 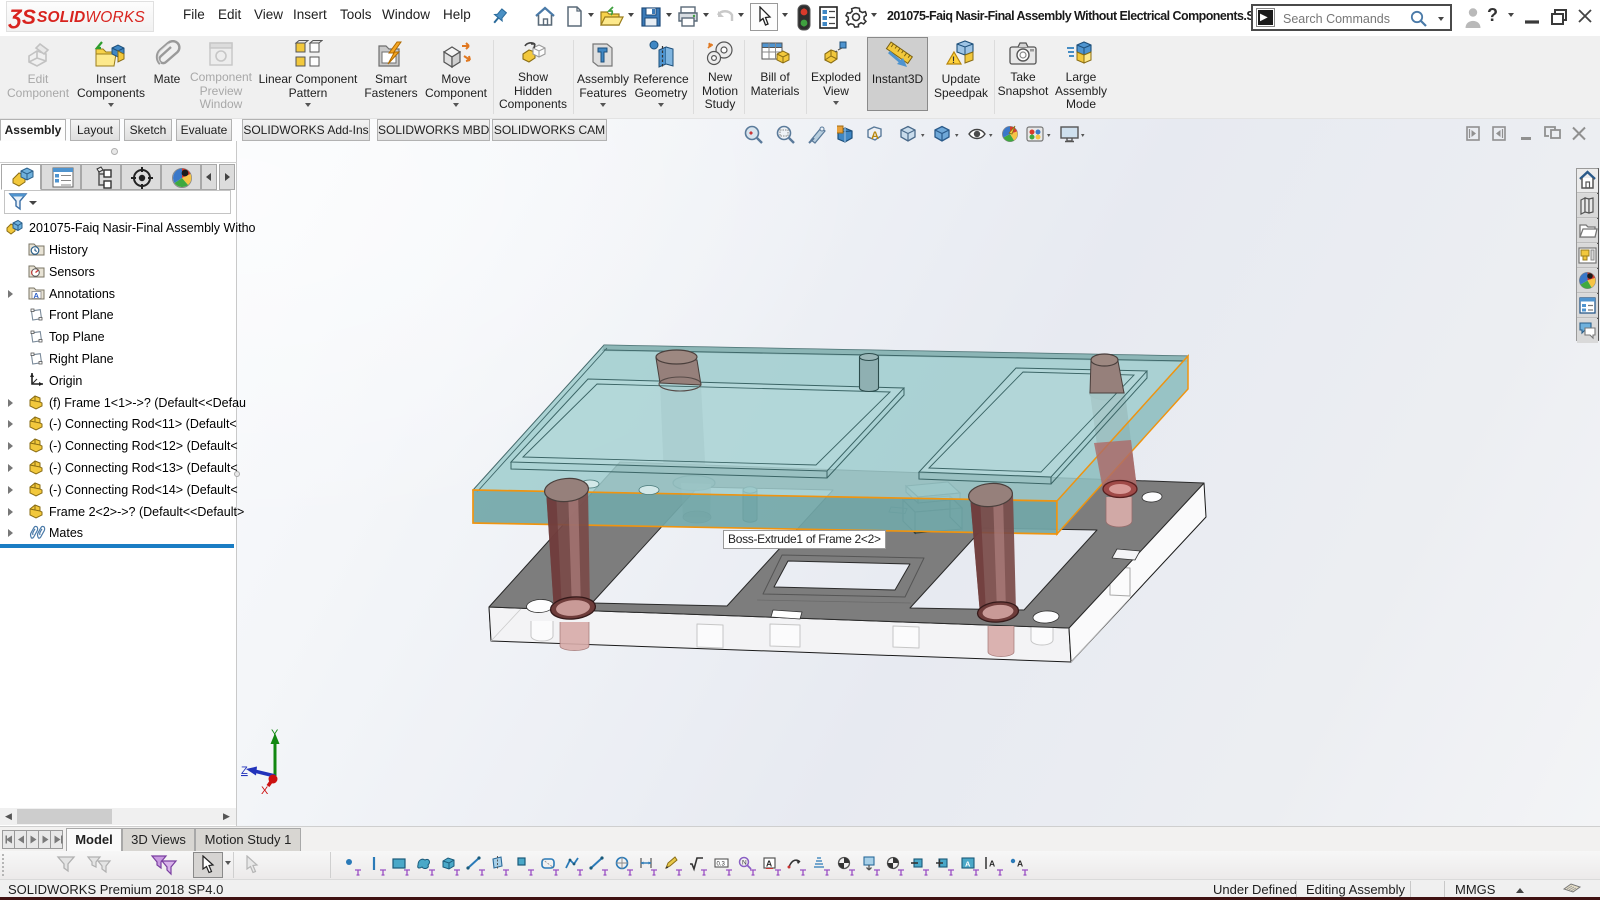 What do you see at coordinates (265, 791) in the screenshot?
I see `svg-text: X` at bounding box center [265, 791].